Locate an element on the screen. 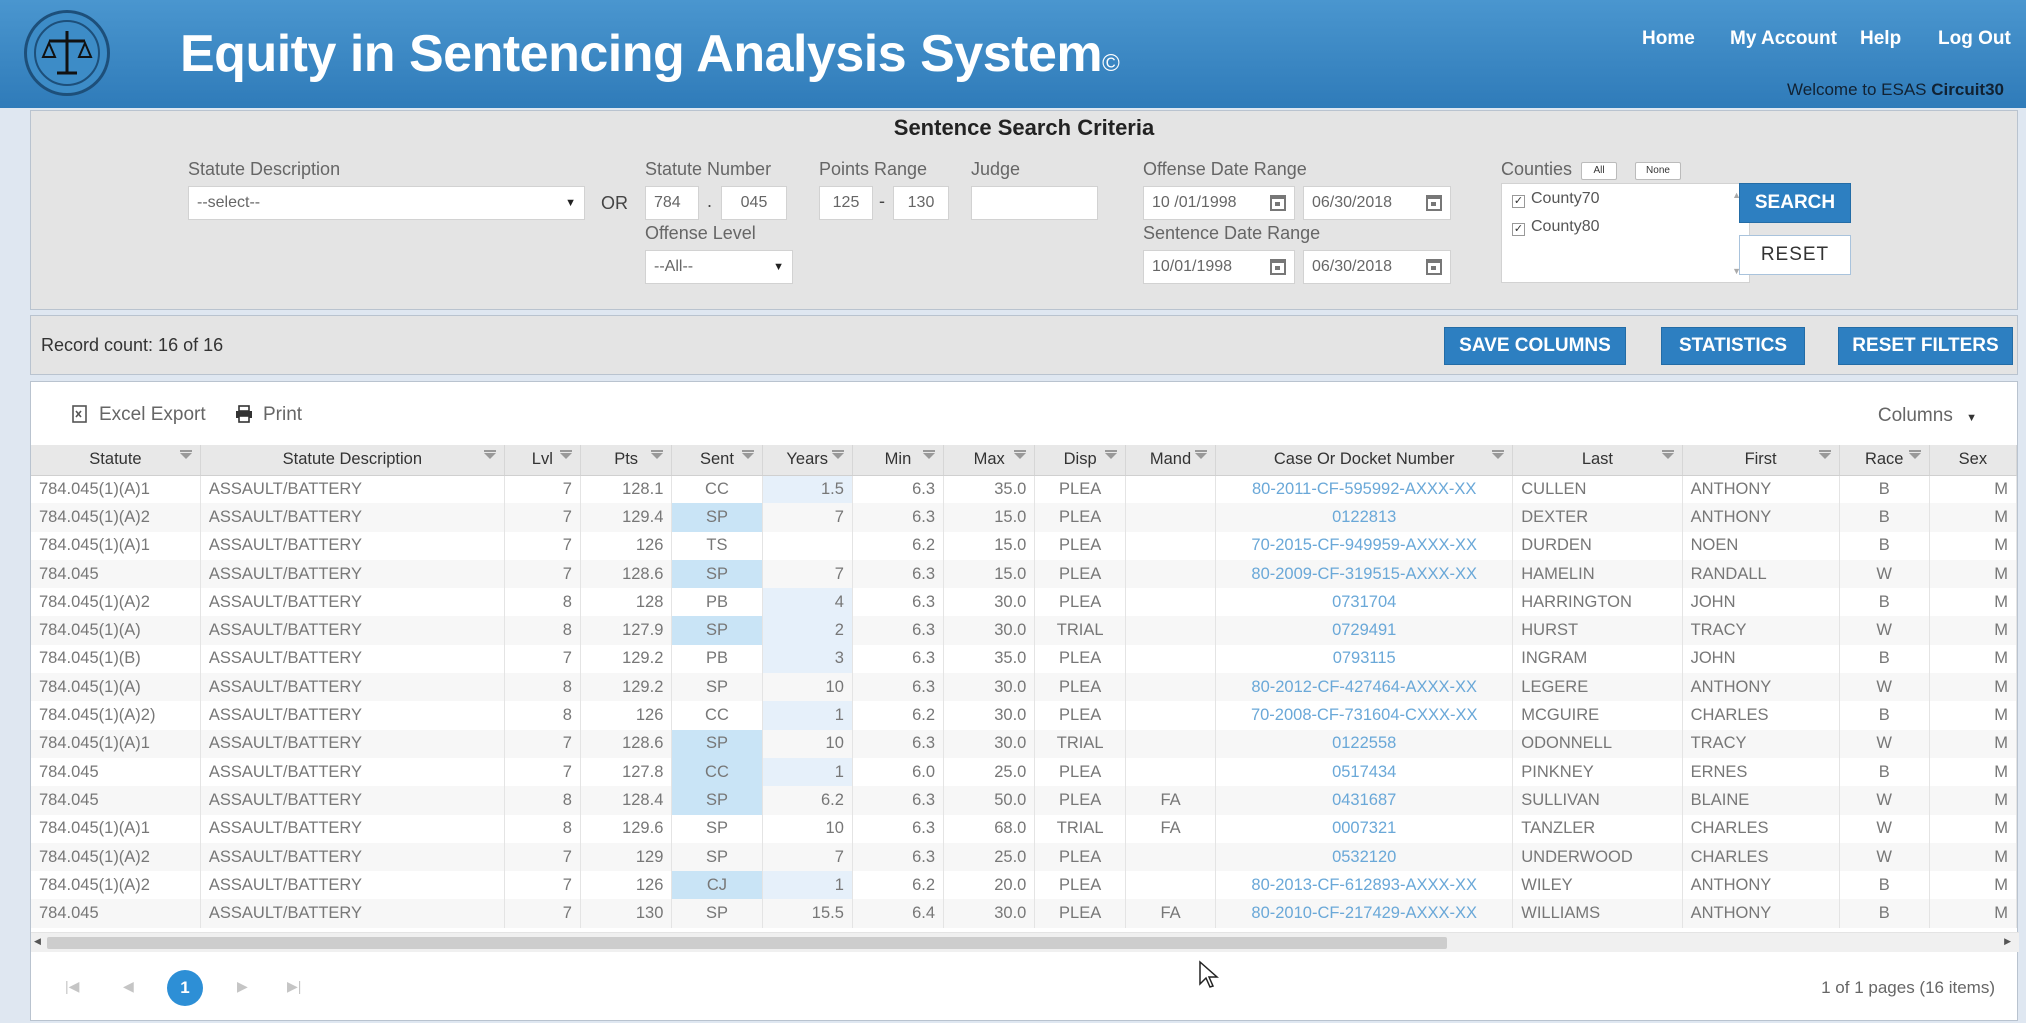  last-page-icon: ▶| is located at coordinates (294, 986).